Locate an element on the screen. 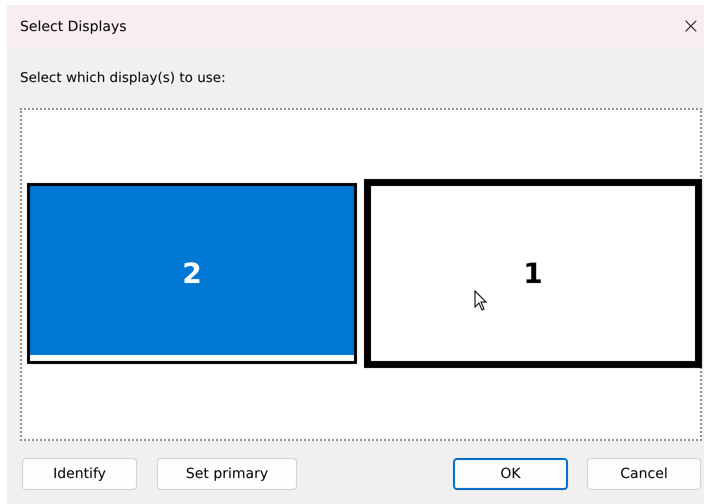 This screenshot has width=704, height=504. mouse-pointer-icon is located at coordinates (481, 301).